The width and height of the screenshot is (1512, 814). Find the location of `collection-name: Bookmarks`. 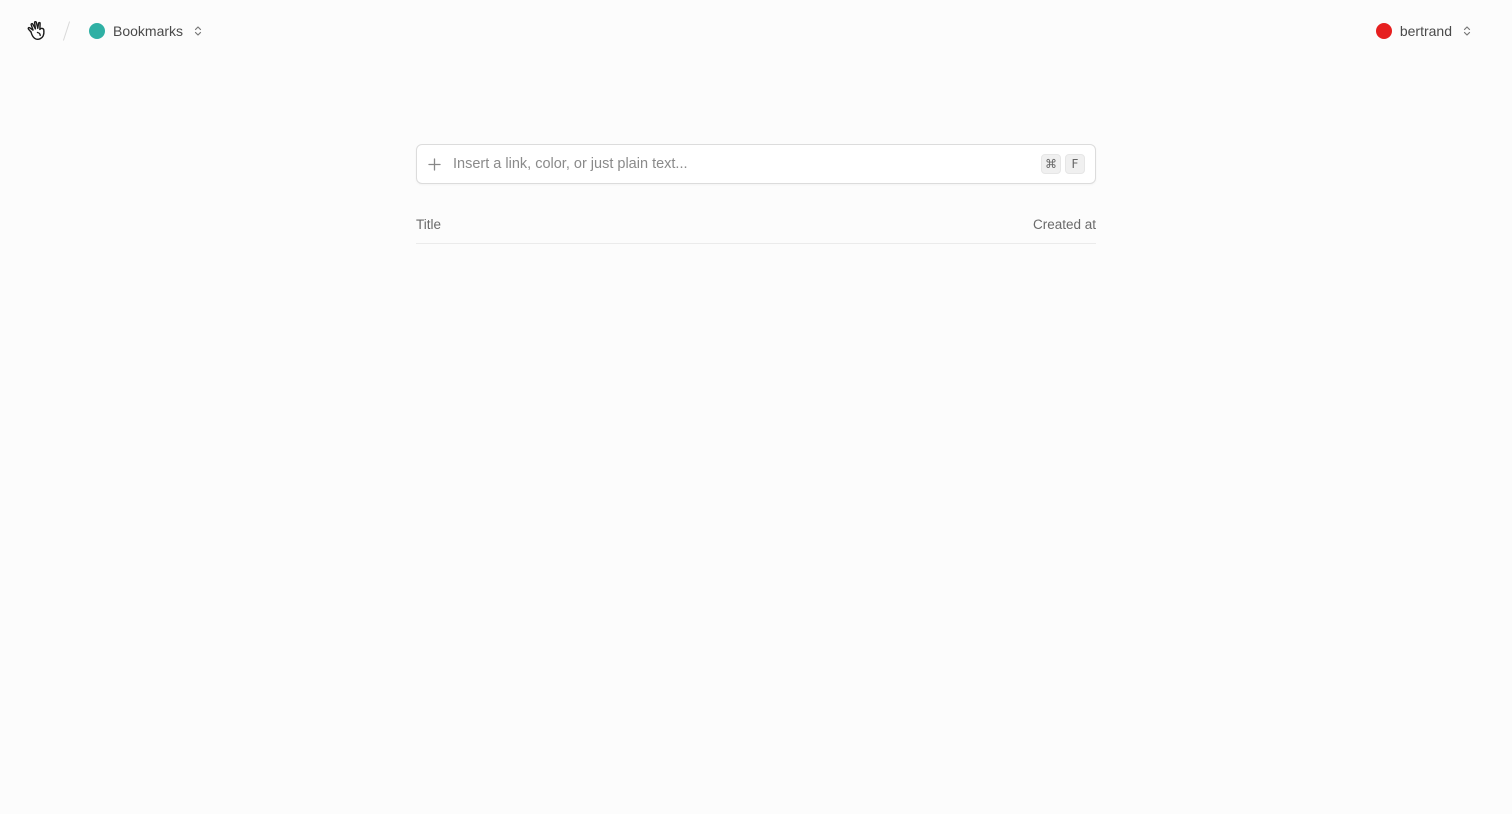

collection-name: Bookmarks is located at coordinates (148, 31).